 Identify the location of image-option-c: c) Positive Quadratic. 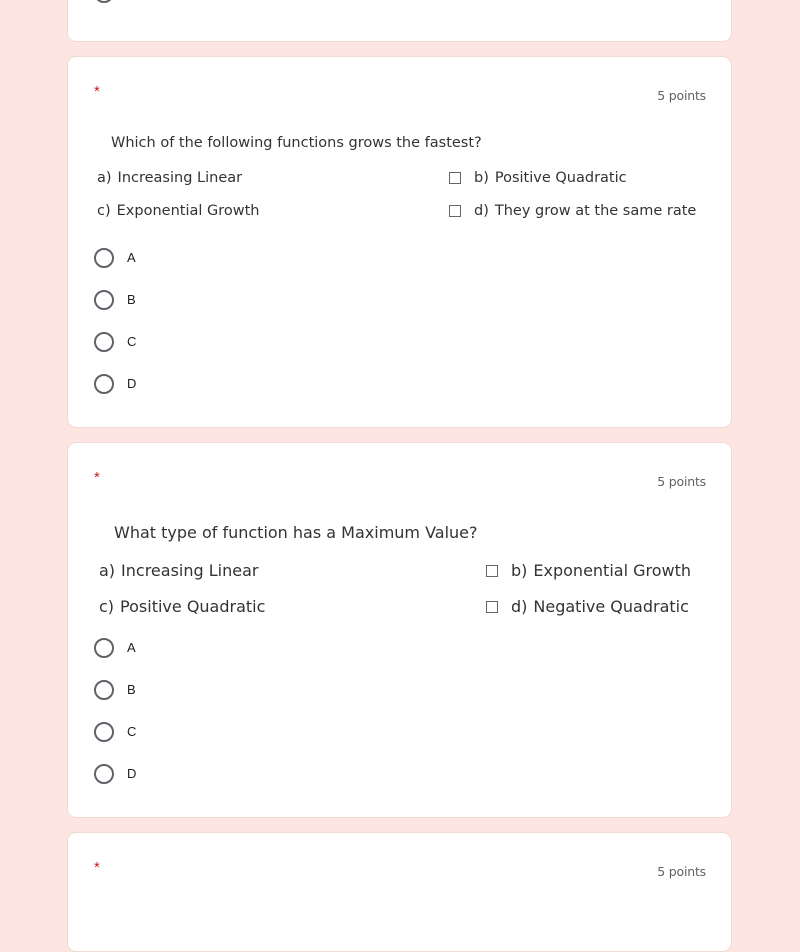
(182, 606).